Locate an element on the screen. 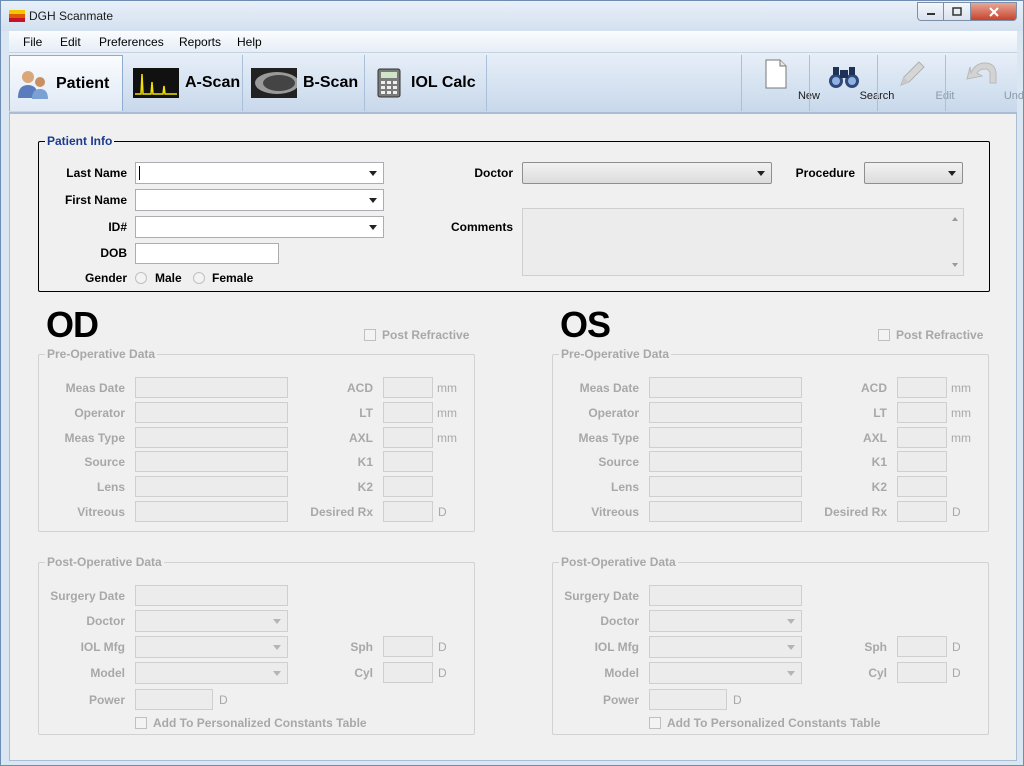 This screenshot has height=766, width=1024. os-lens-input is located at coordinates (725, 486).